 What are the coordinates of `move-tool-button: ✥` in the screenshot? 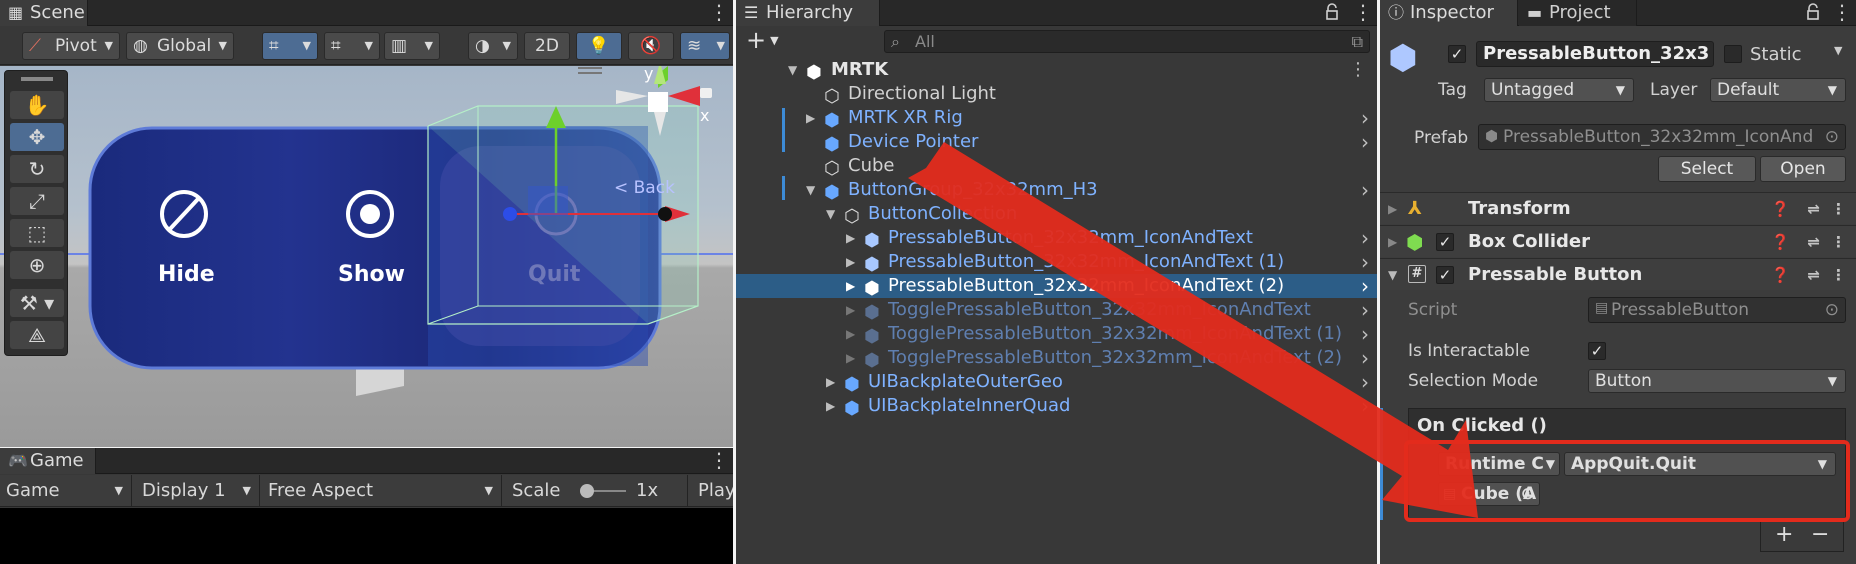 It's located at (37, 137).